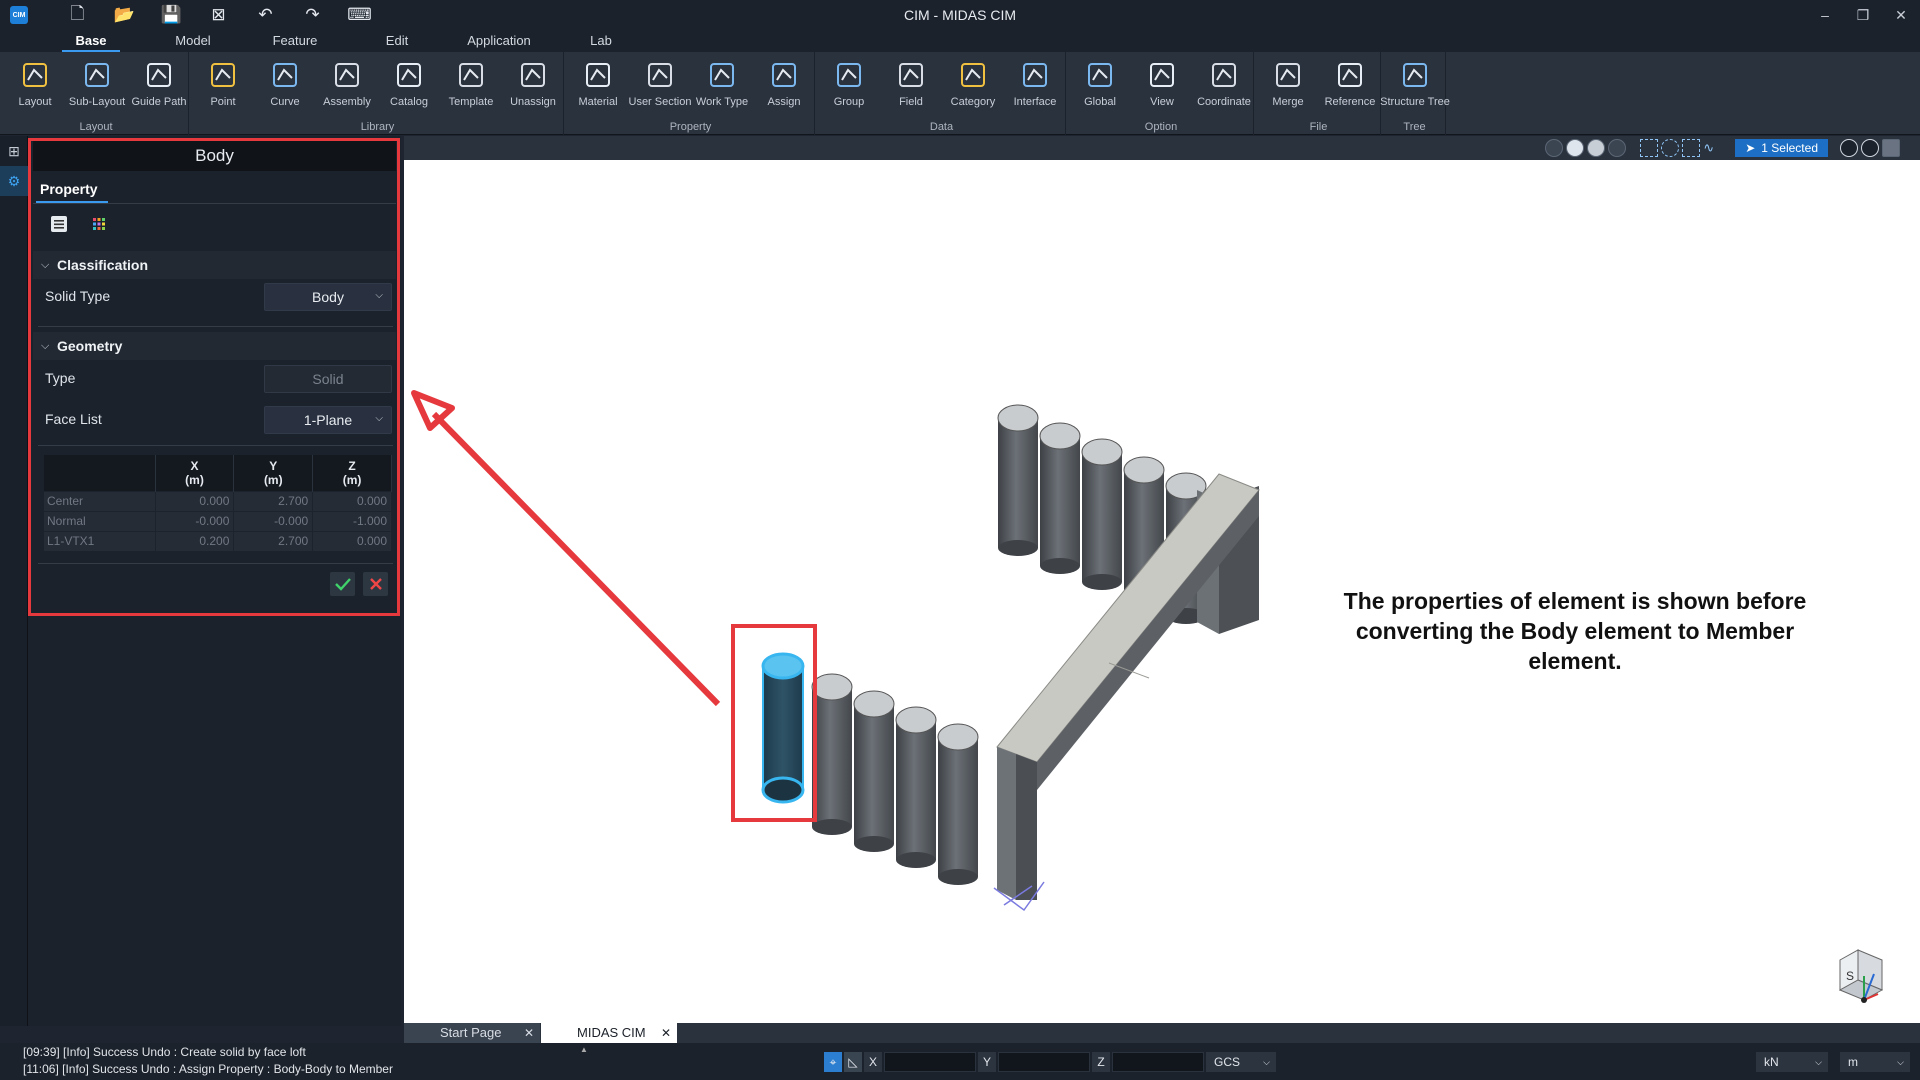 This screenshot has height=1080, width=1920. What do you see at coordinates (1158, 1062) in the screenshot?
I see `z-input` at bounding box center [1158, 1062].